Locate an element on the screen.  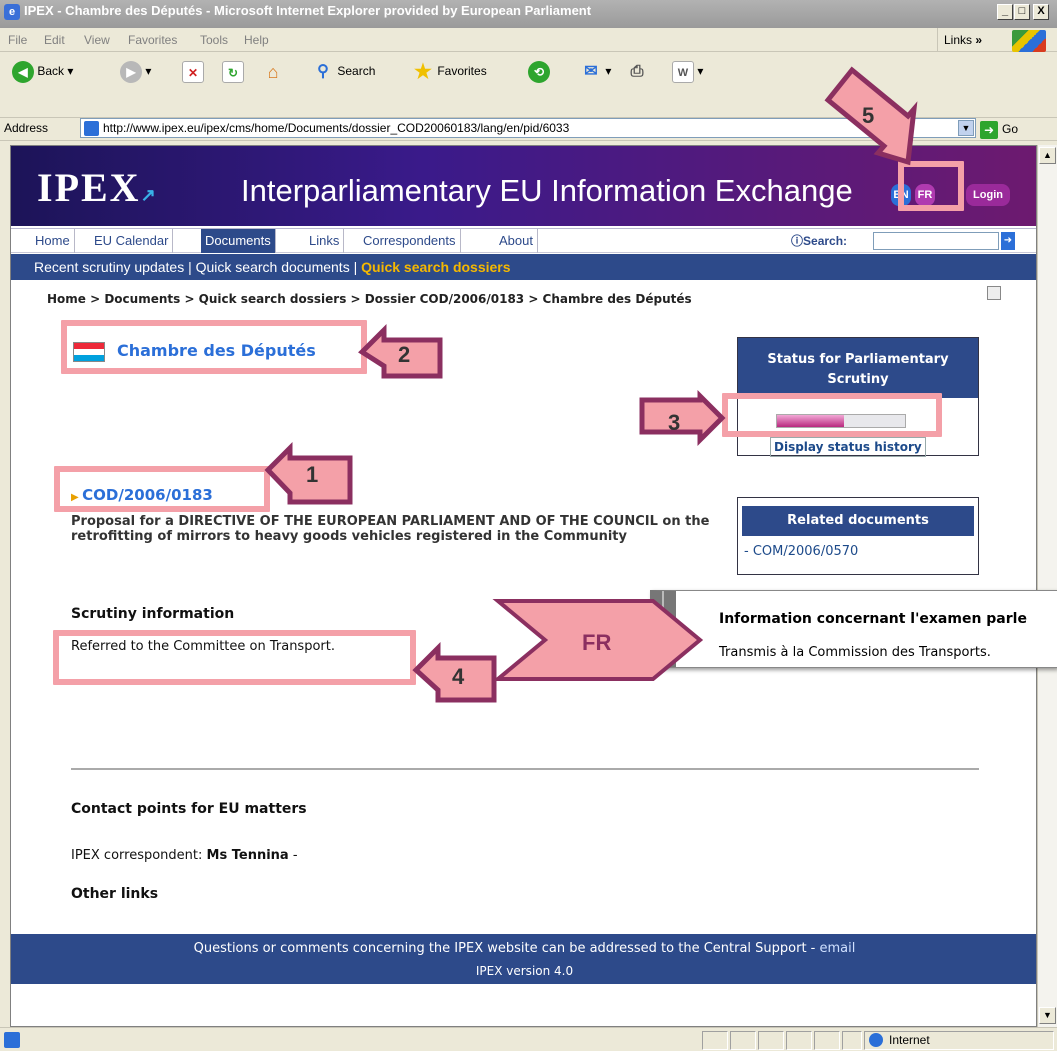
callout-number-4: 4 is located at coordinates (458, 676).